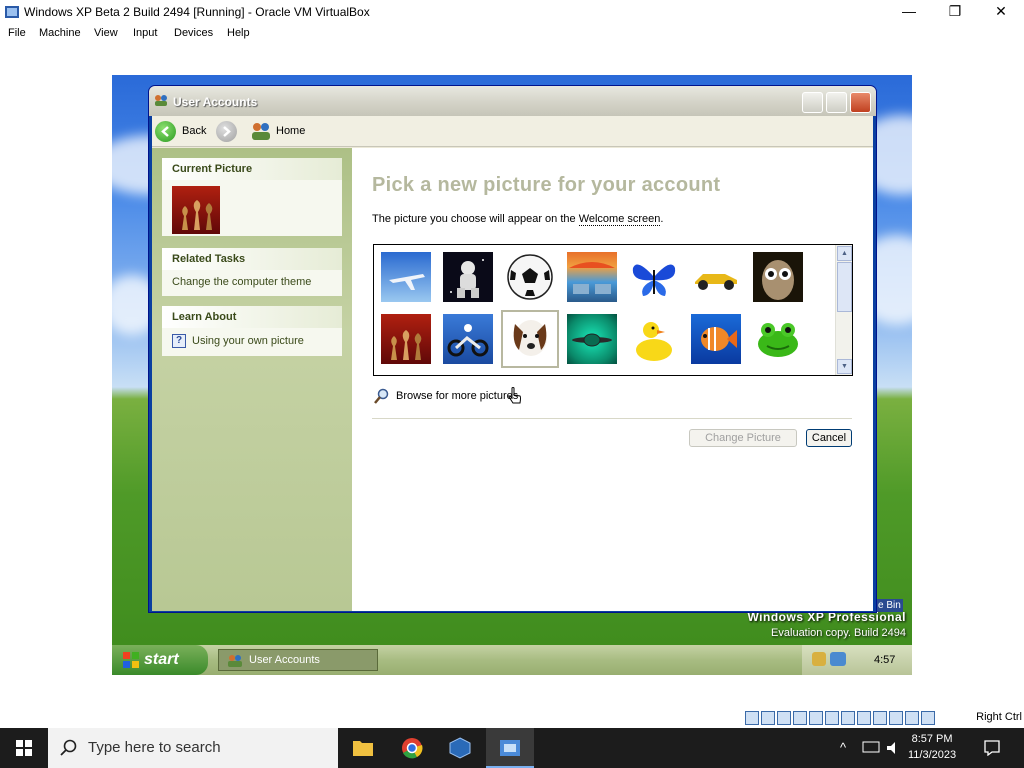  What do you see at coordinates (654, 277) in the screenshot?
I see `picture-butterfly` at bounding box center [654, 277].